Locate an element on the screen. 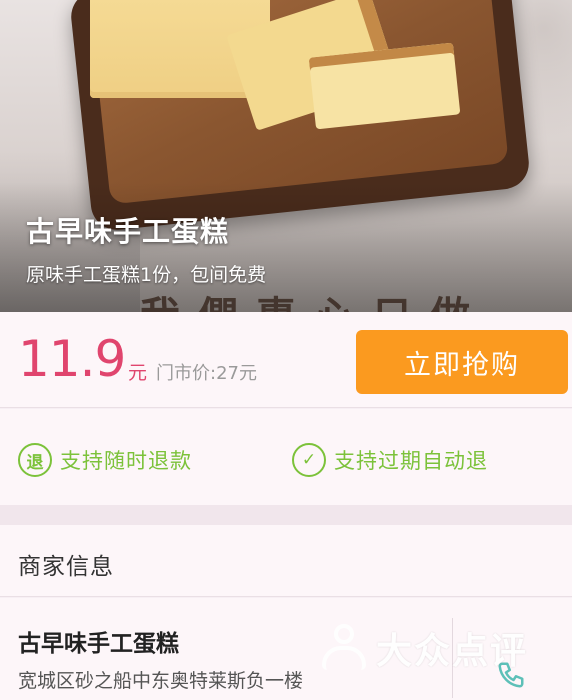  merchant-section-header: 商家信息 is located at coordinates (286, 561).